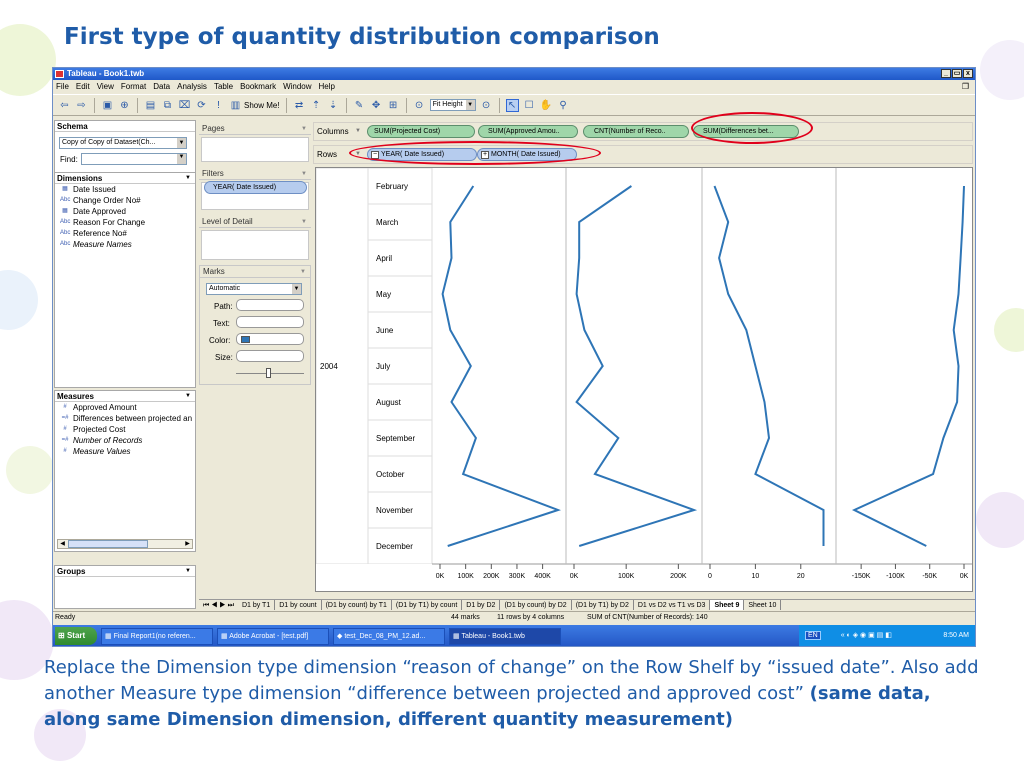 The height and width of the screenshot is (768, 1024). Describe the element at coordinates (125, 396) in the screenshot. I see `measures-header: Measures ▼` at that location.